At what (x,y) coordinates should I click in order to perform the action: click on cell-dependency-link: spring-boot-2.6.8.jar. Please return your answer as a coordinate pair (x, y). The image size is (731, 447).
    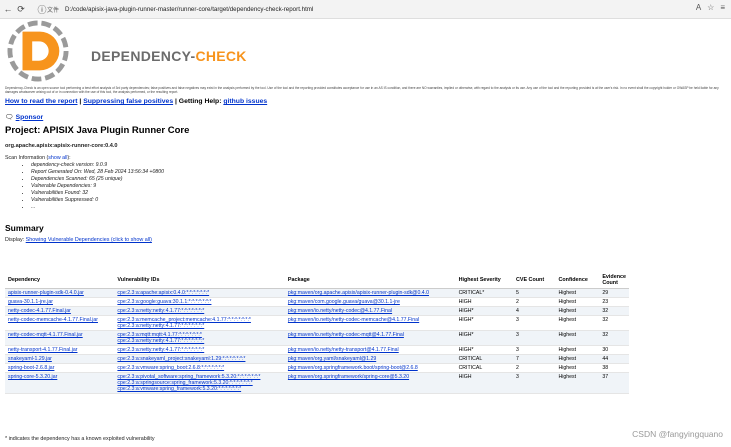
    Looking at the image, I should click on (31, 368).